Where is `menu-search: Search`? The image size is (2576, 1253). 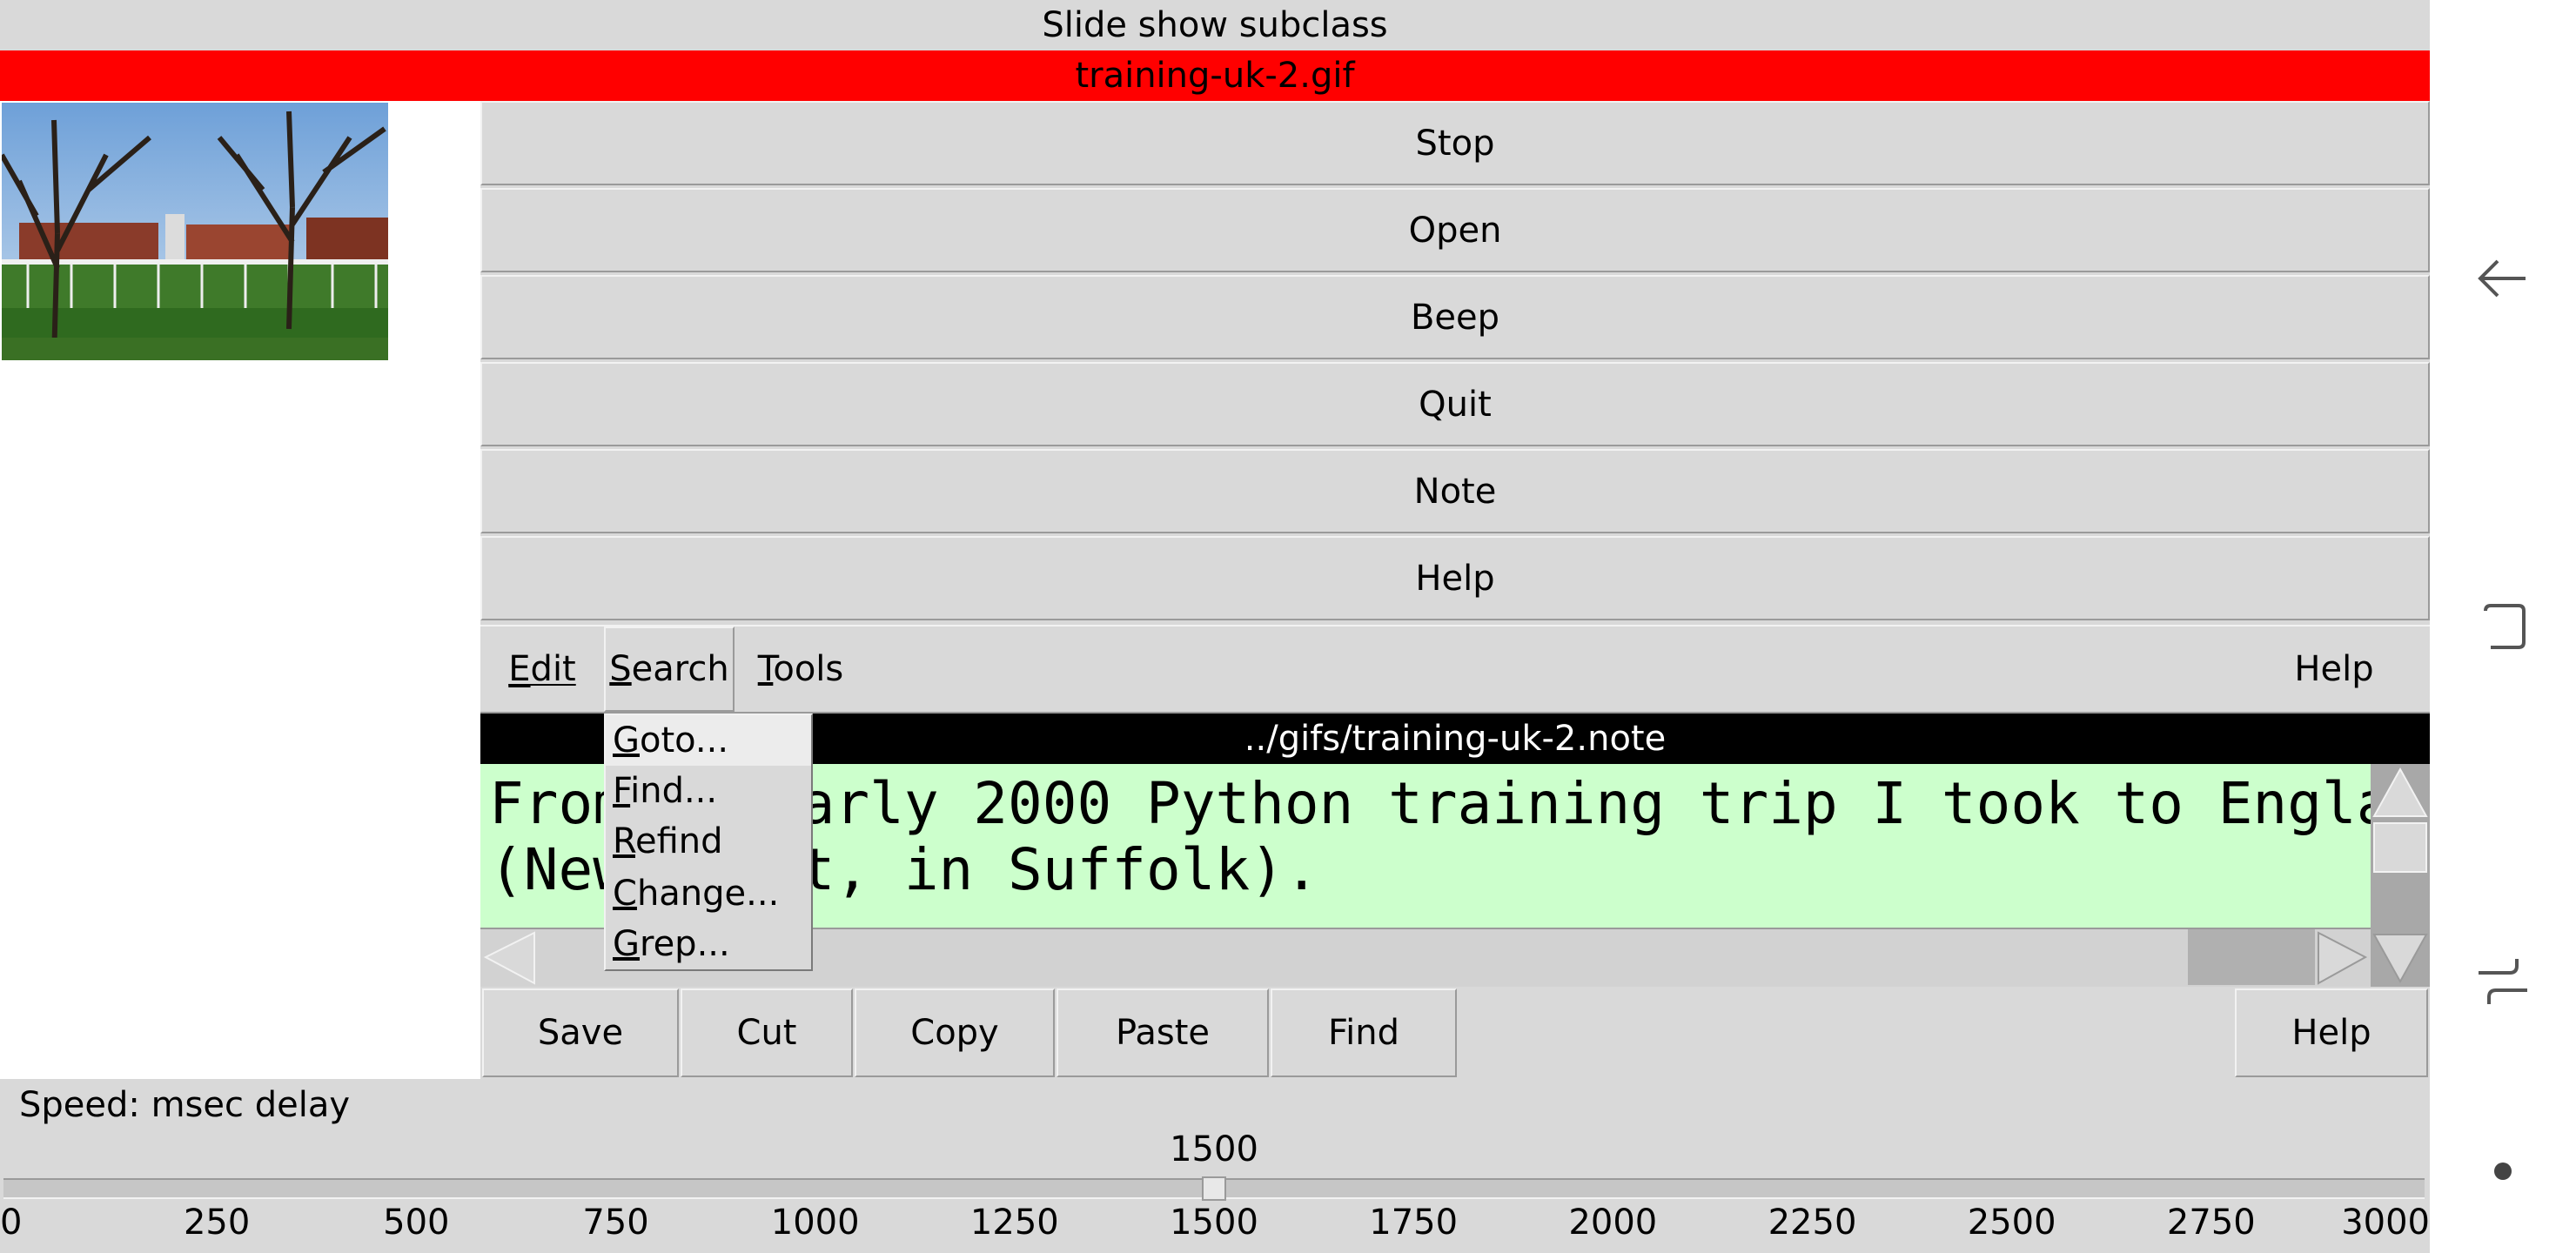
menu-search: Search is located at coordinates (669, 669).